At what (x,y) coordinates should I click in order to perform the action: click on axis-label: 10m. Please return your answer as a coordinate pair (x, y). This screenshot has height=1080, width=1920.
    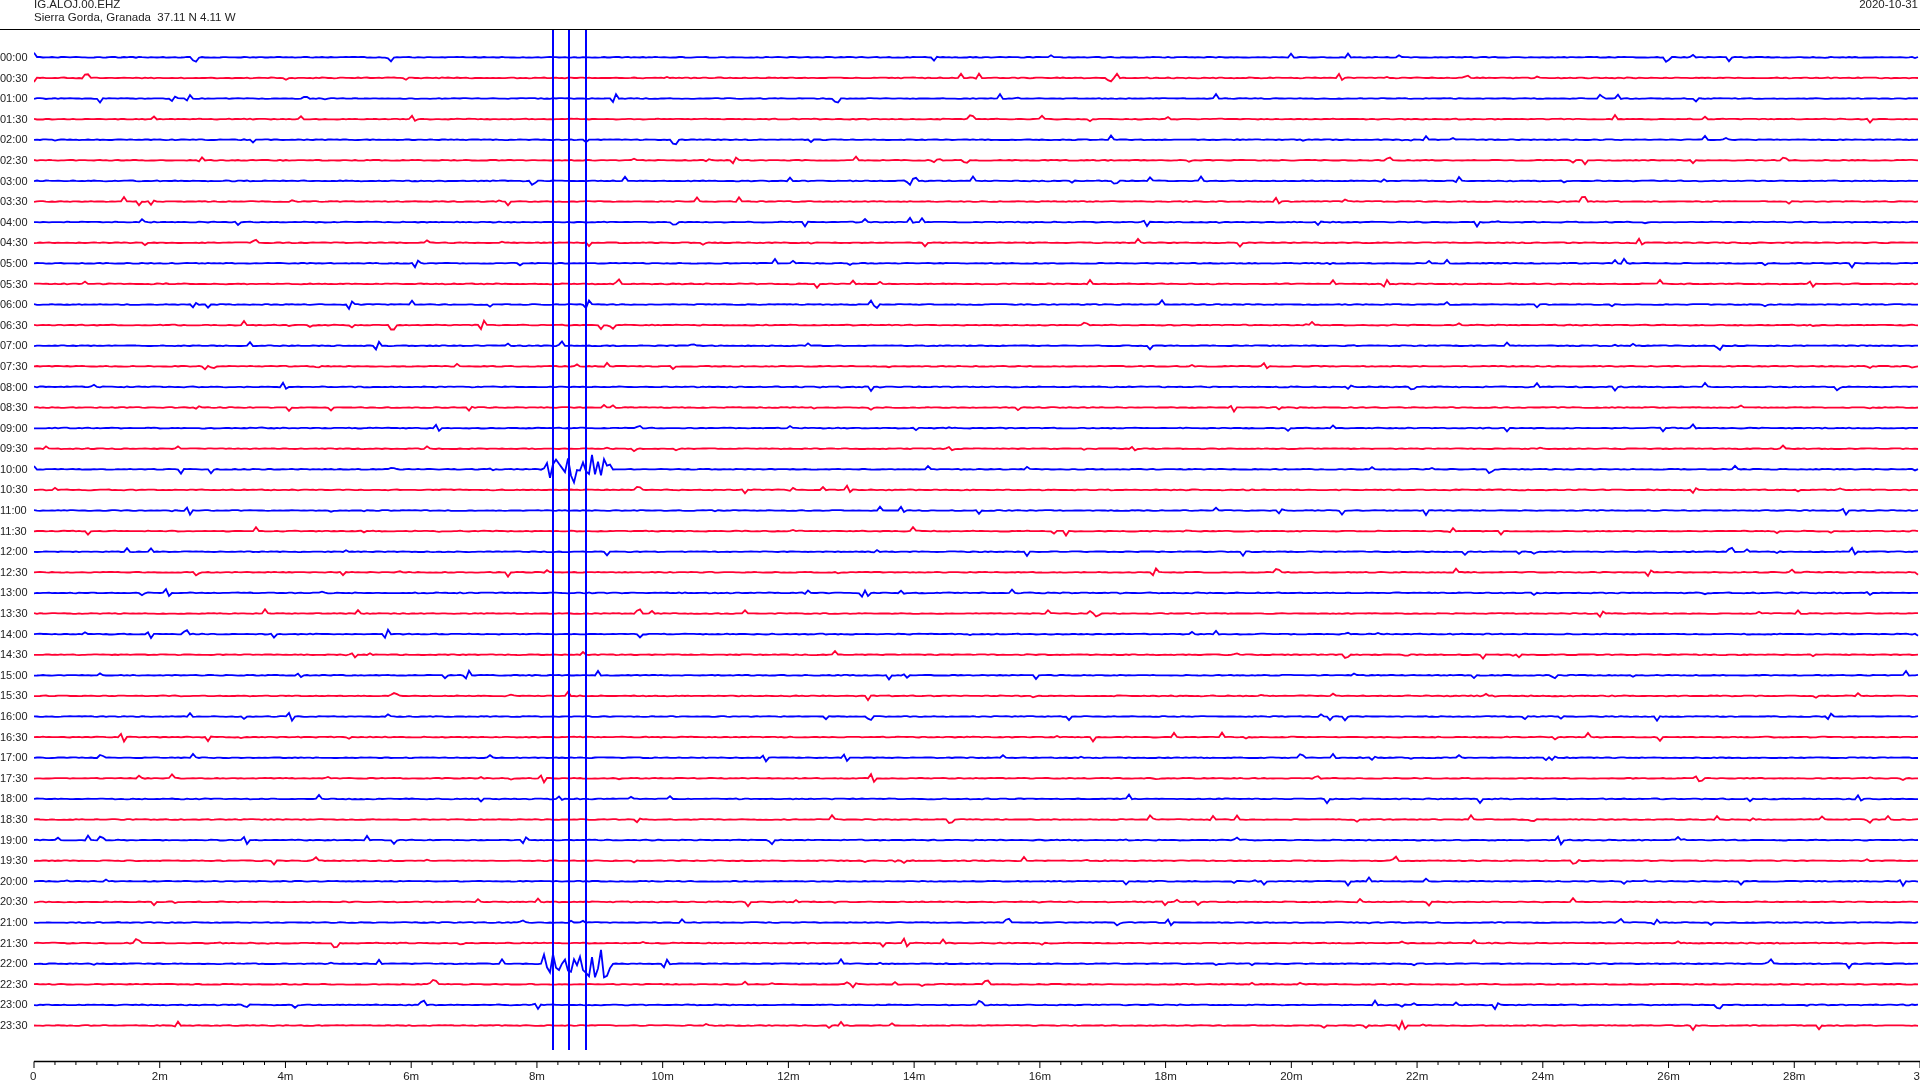
    Looking at the image, I should click on (662, 1075).